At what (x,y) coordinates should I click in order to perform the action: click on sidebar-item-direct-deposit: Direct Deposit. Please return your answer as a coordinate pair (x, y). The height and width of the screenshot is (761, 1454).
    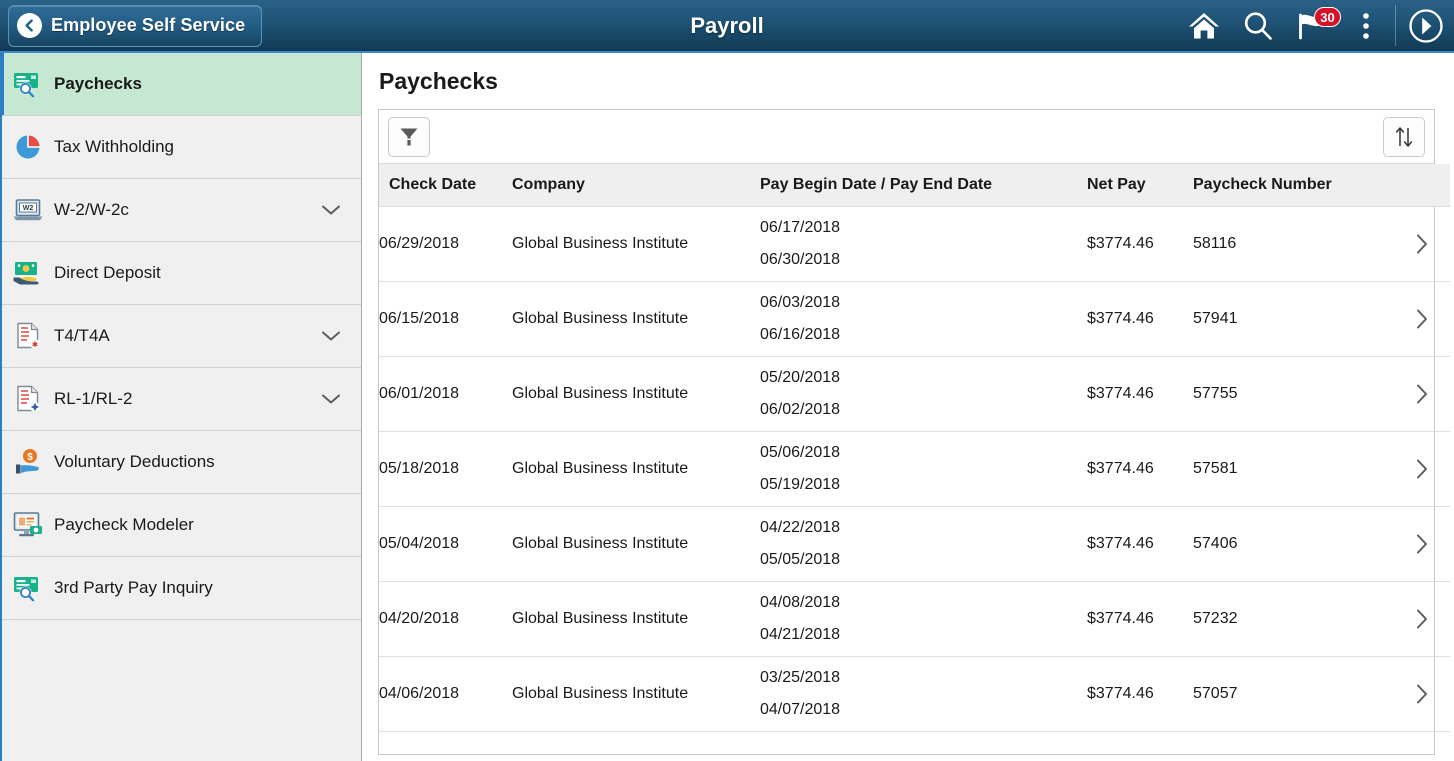
    Looking at the image, I should click on (181, 273).